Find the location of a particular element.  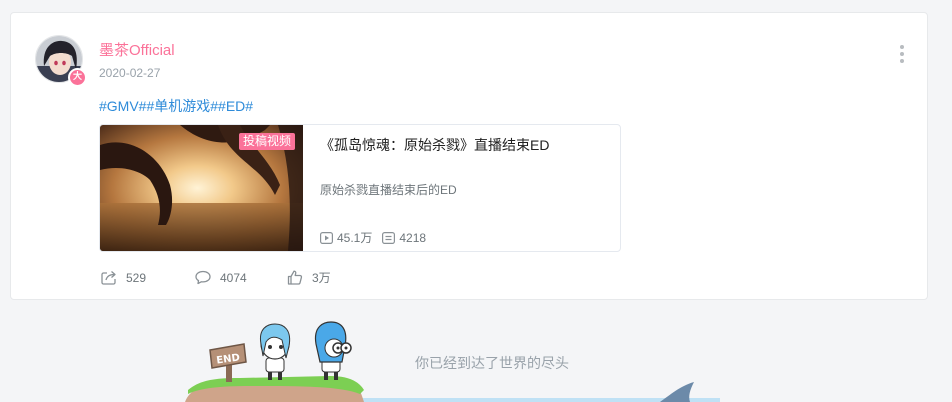

end-of-feed-illustration: END is located at coordinates (452, 361).